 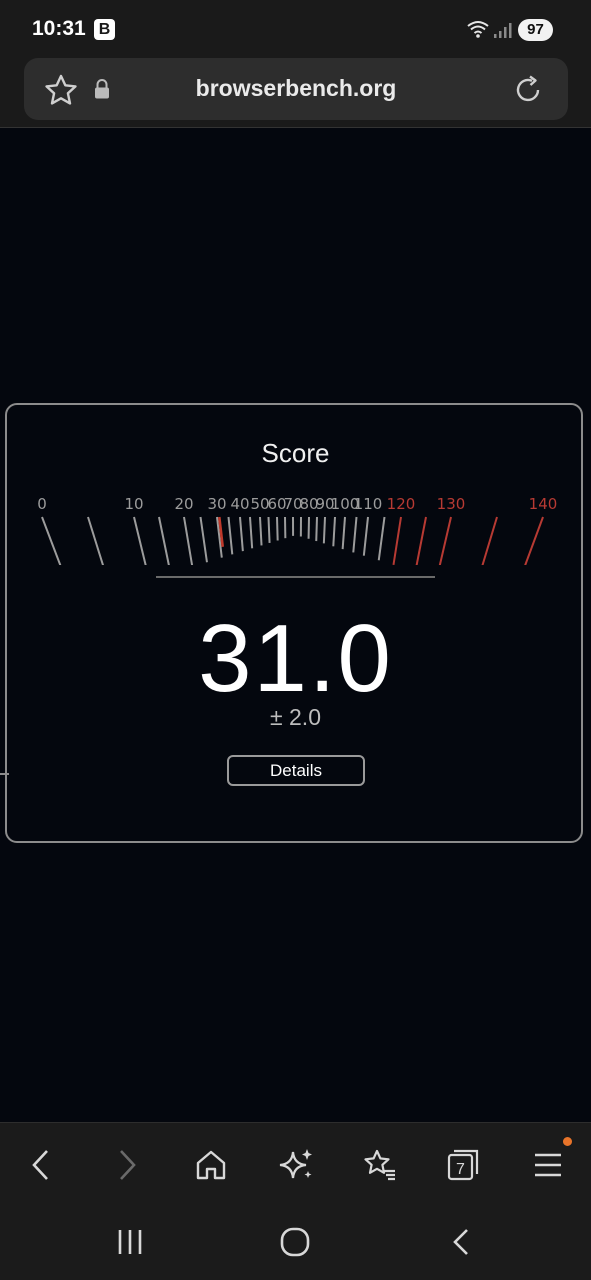 What do you see at coordinates (216, 504) in the screenshot?
I see `gauge-label: 30` at bounding box center [216, 504].